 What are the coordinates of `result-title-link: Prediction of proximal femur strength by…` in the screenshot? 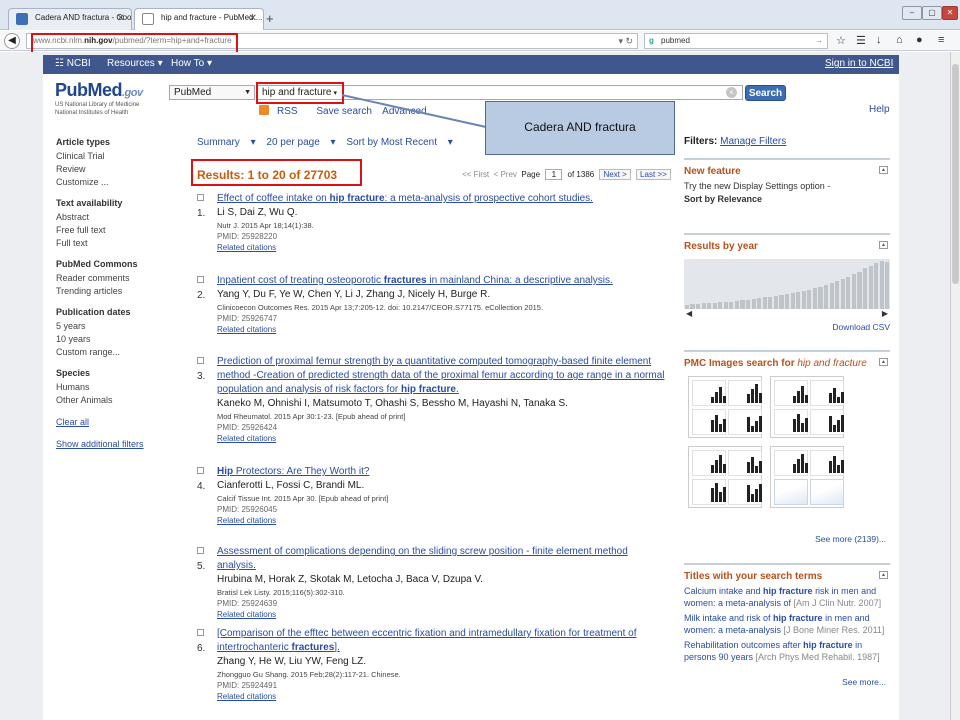 It's located at (442, 376).